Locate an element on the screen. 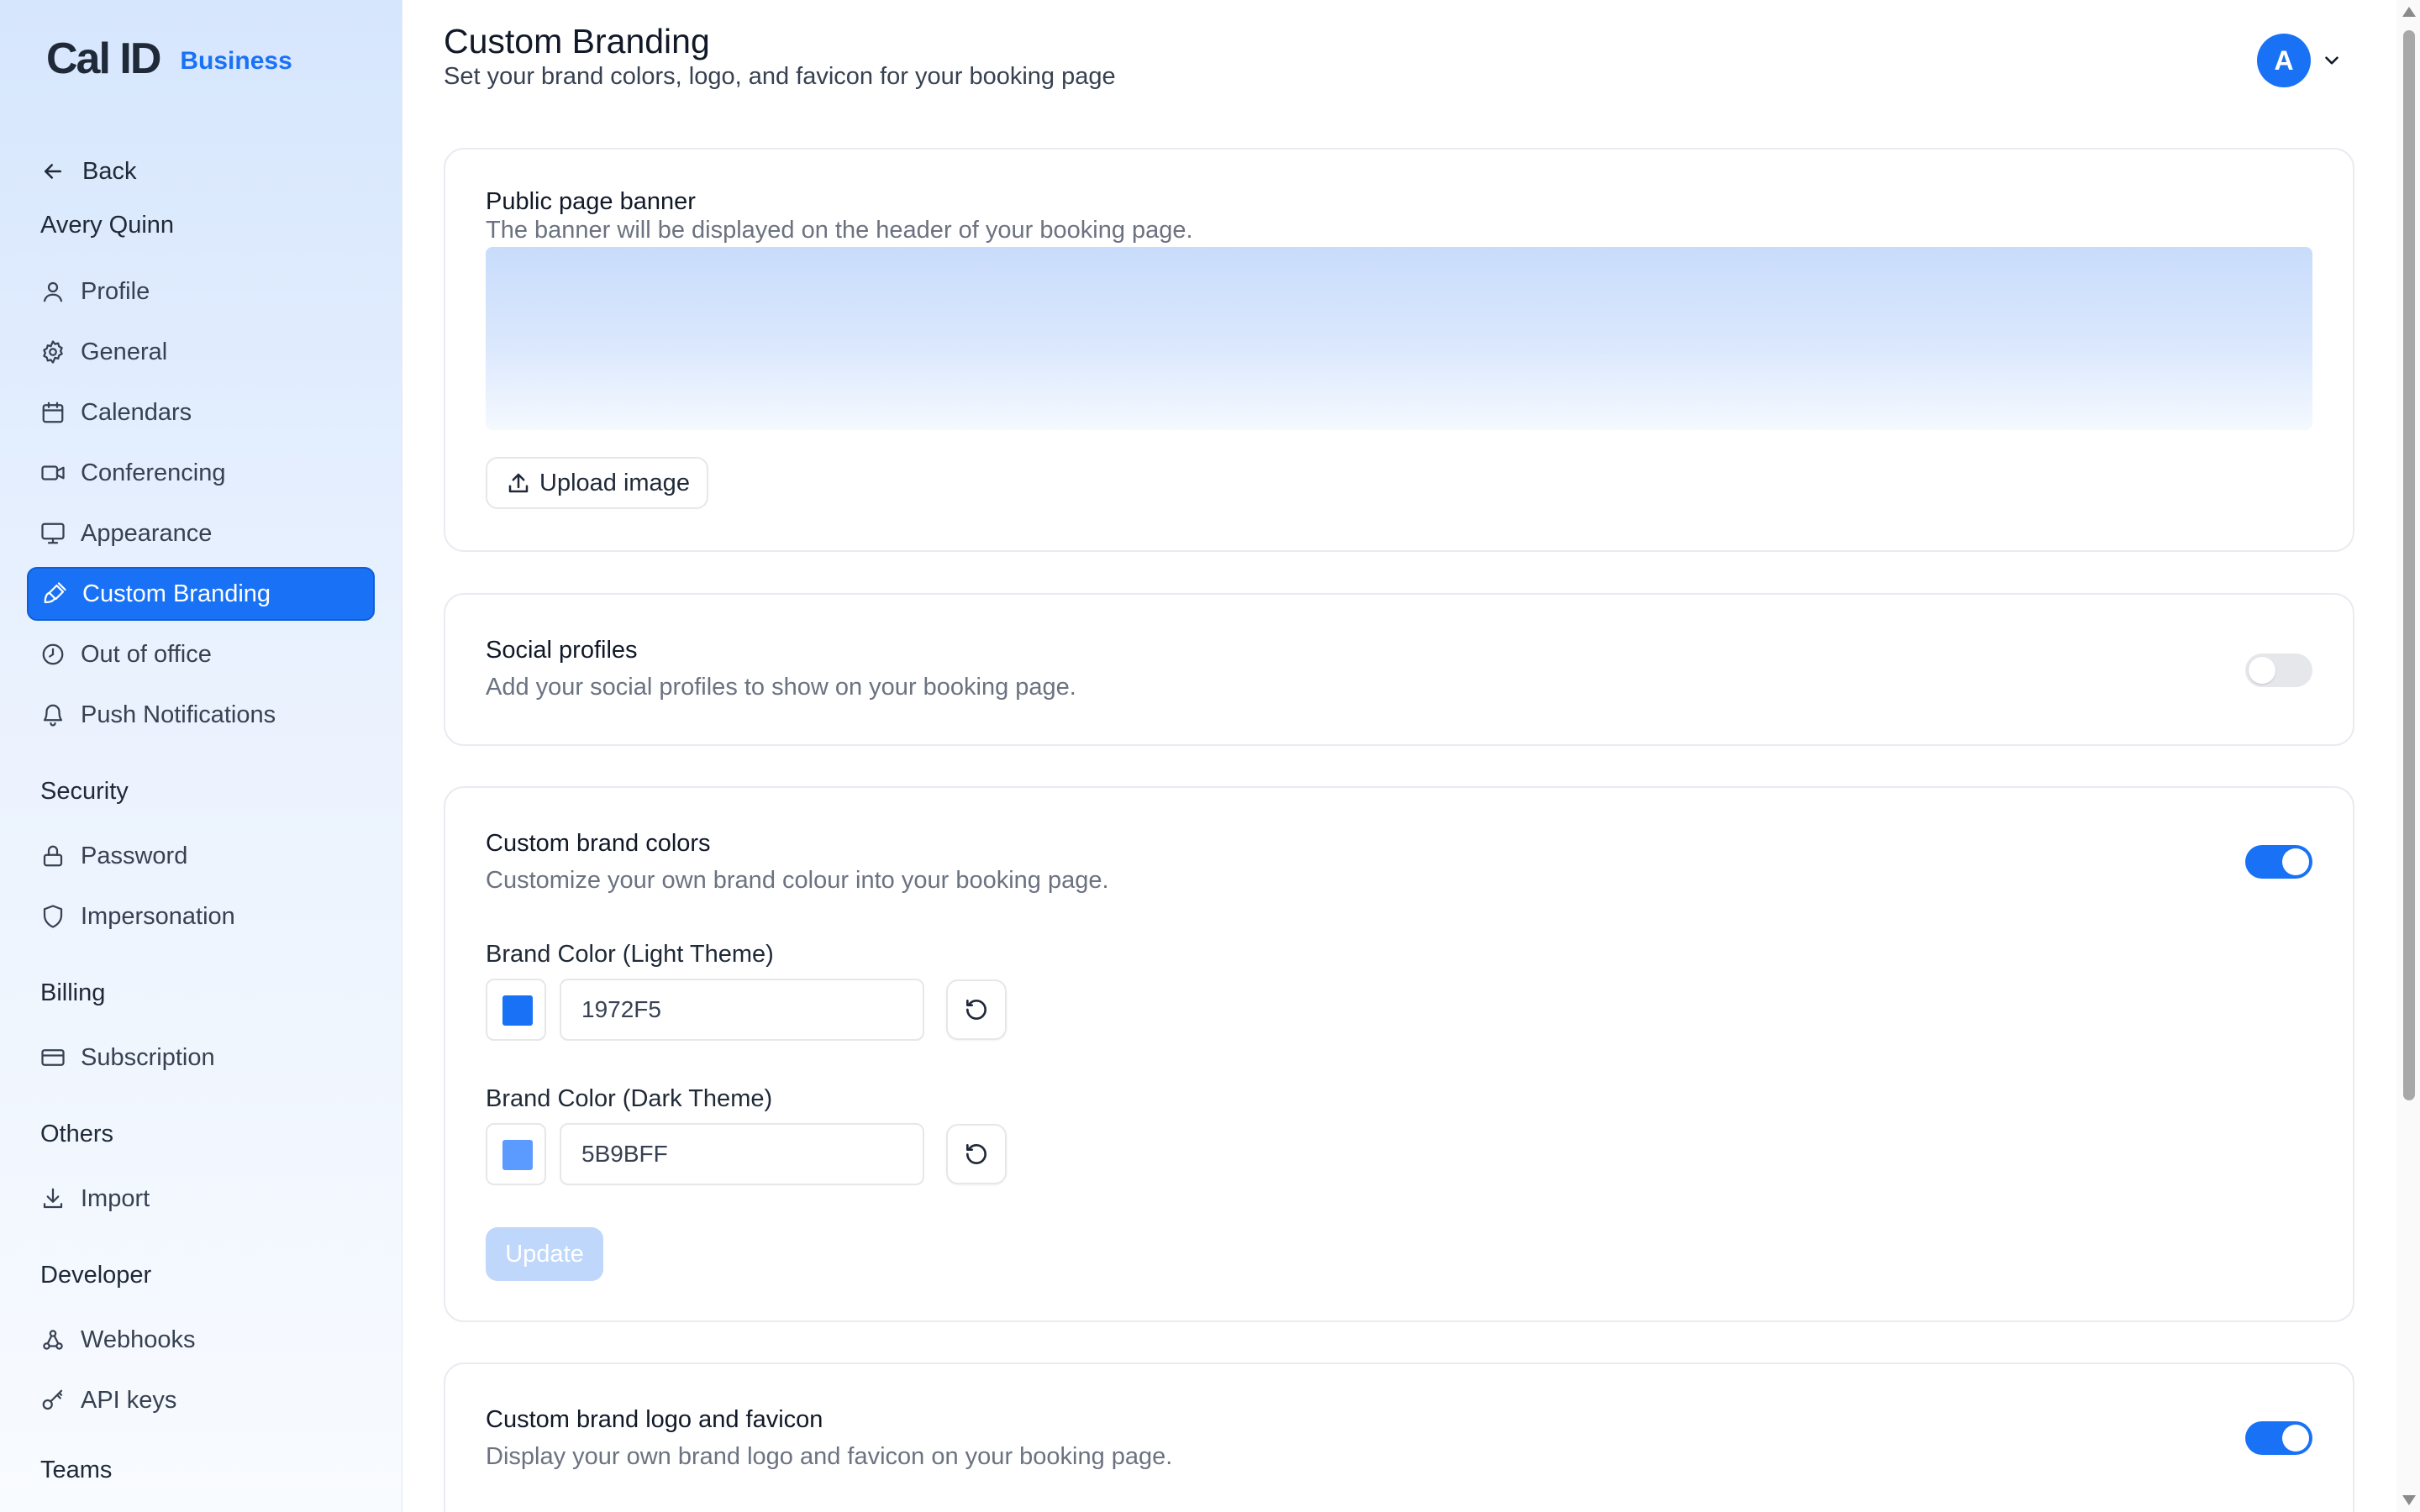 Image resolution: width=2420 pixels, height=1512 pixels. back-link: Back is located at coordinates (88, 171).